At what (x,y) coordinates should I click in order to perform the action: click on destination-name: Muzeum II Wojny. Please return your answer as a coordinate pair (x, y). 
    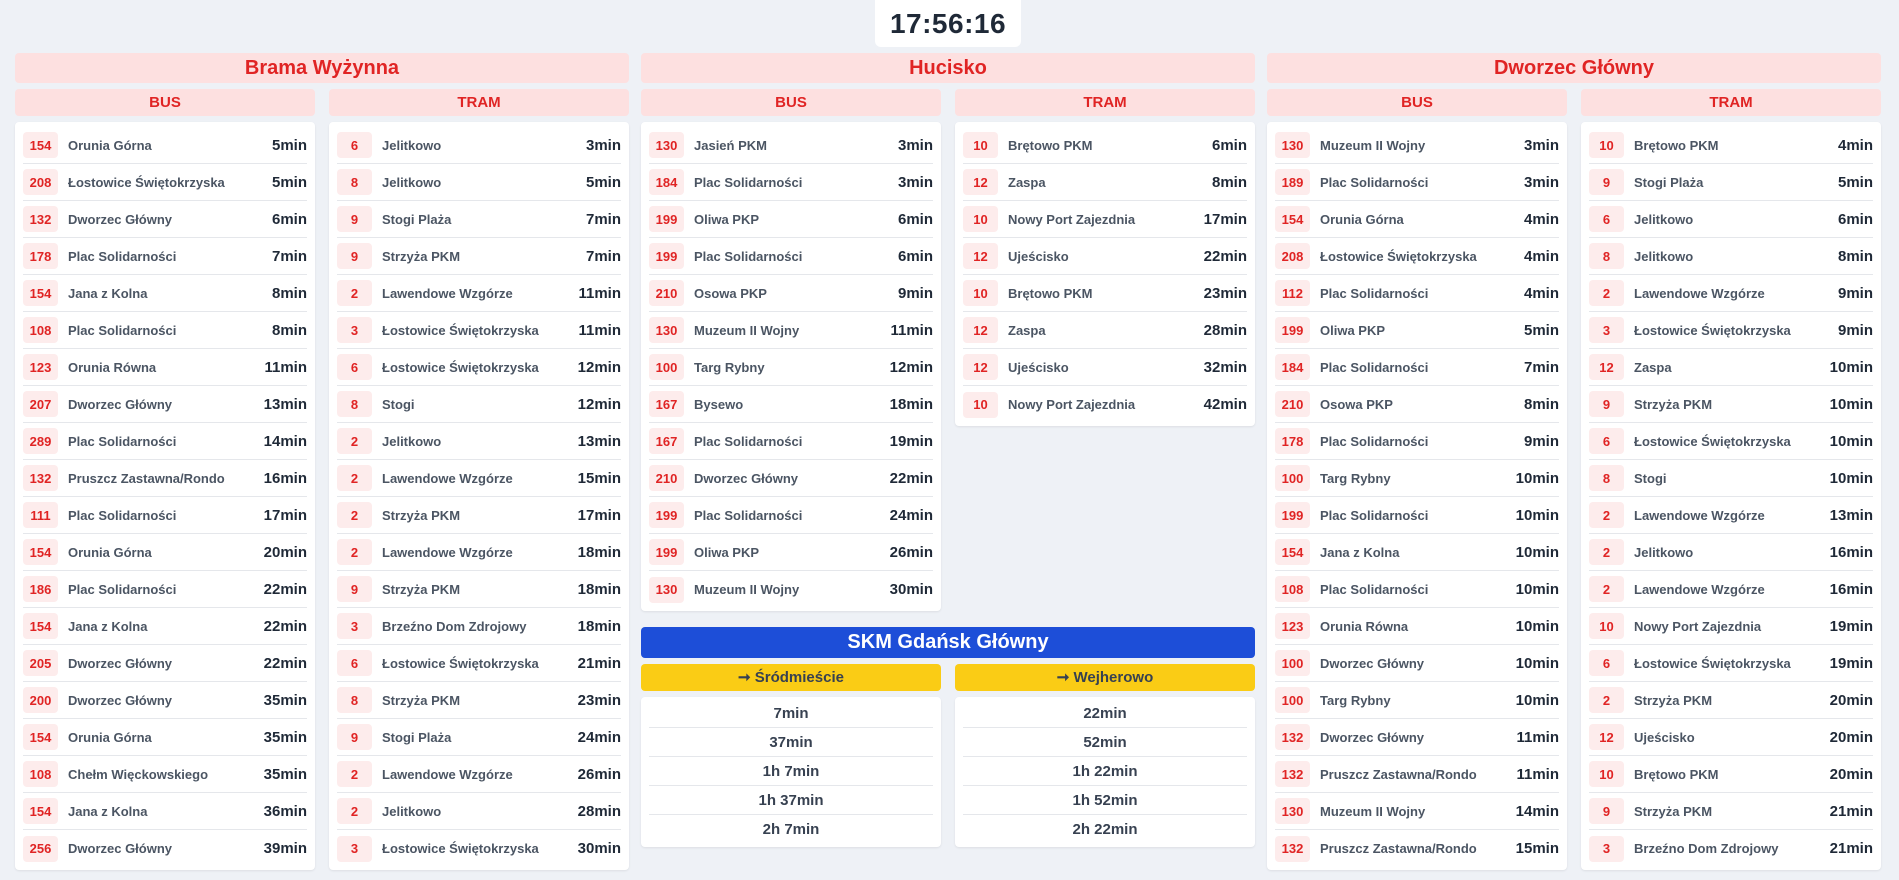
    Looking at the image, I should click on (1373, 145).